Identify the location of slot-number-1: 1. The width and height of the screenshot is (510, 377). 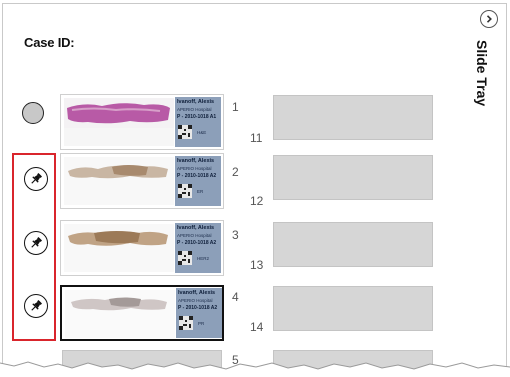
(235, 107).